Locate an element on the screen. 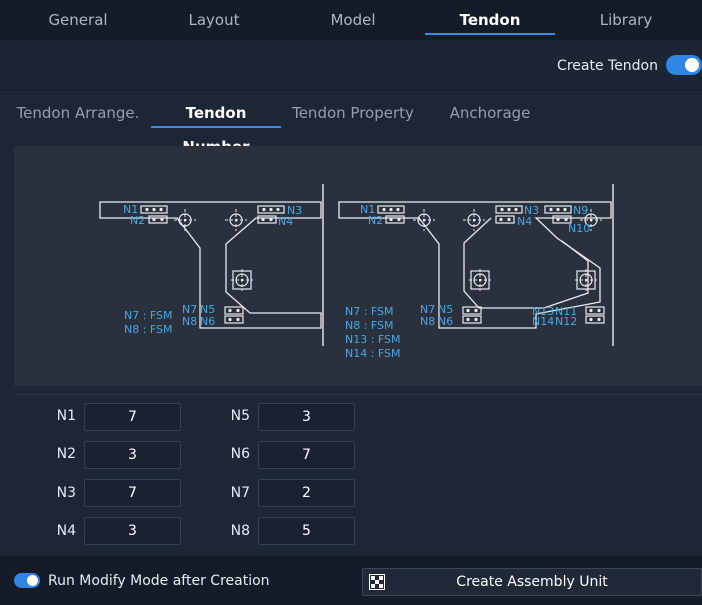  tab-model: Model is located at coordinates (353, 20).